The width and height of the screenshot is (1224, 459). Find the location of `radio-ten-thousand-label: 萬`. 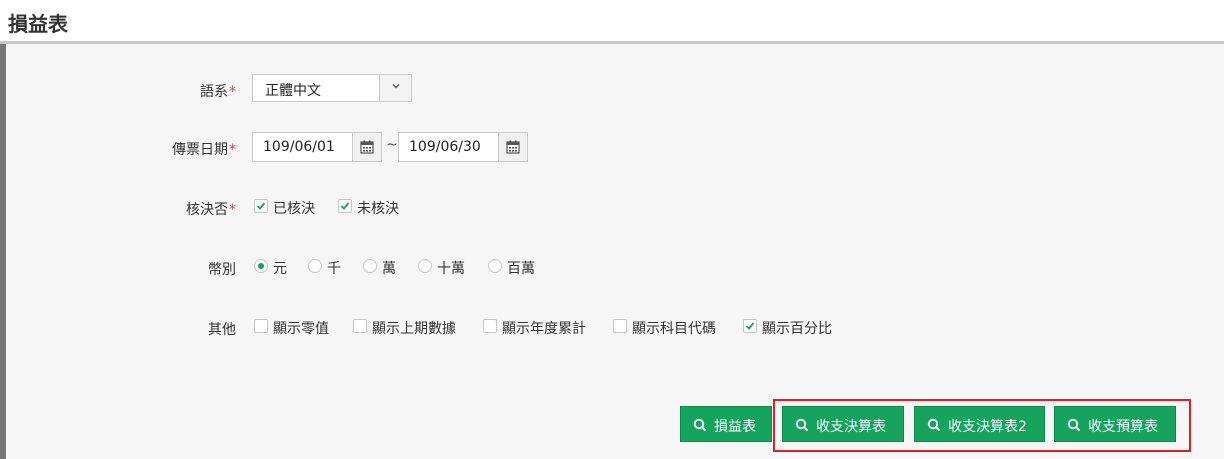

radio-ten-thousand-label: 萬 is located at coordinates (389, 269).